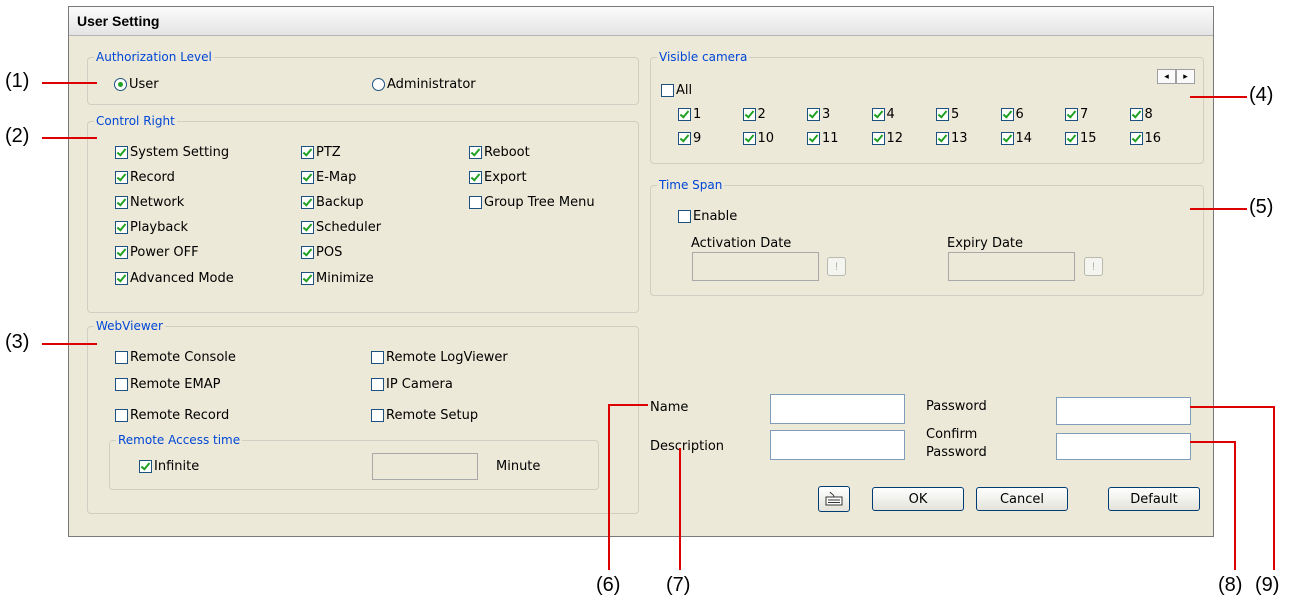 This screenshot has height=604, width=1305. I want to click on camera-16-checkbox: 16, so click(1145, 138).